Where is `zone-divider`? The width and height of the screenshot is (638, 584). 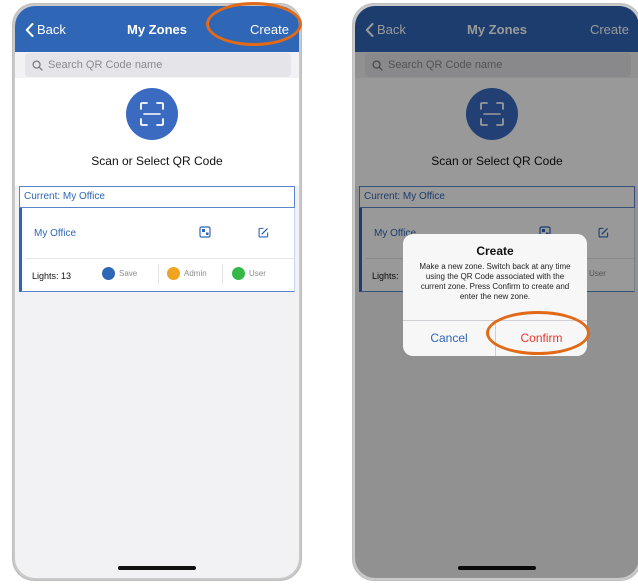 zone-divider is located at coordinates (160, 258).